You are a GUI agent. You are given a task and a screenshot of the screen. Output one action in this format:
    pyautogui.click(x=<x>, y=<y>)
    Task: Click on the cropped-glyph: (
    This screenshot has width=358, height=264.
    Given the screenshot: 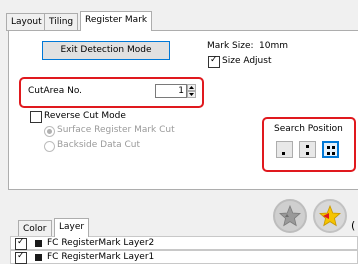 What is the action you would take?
    pyautogui.click(x=353, y=225)
    